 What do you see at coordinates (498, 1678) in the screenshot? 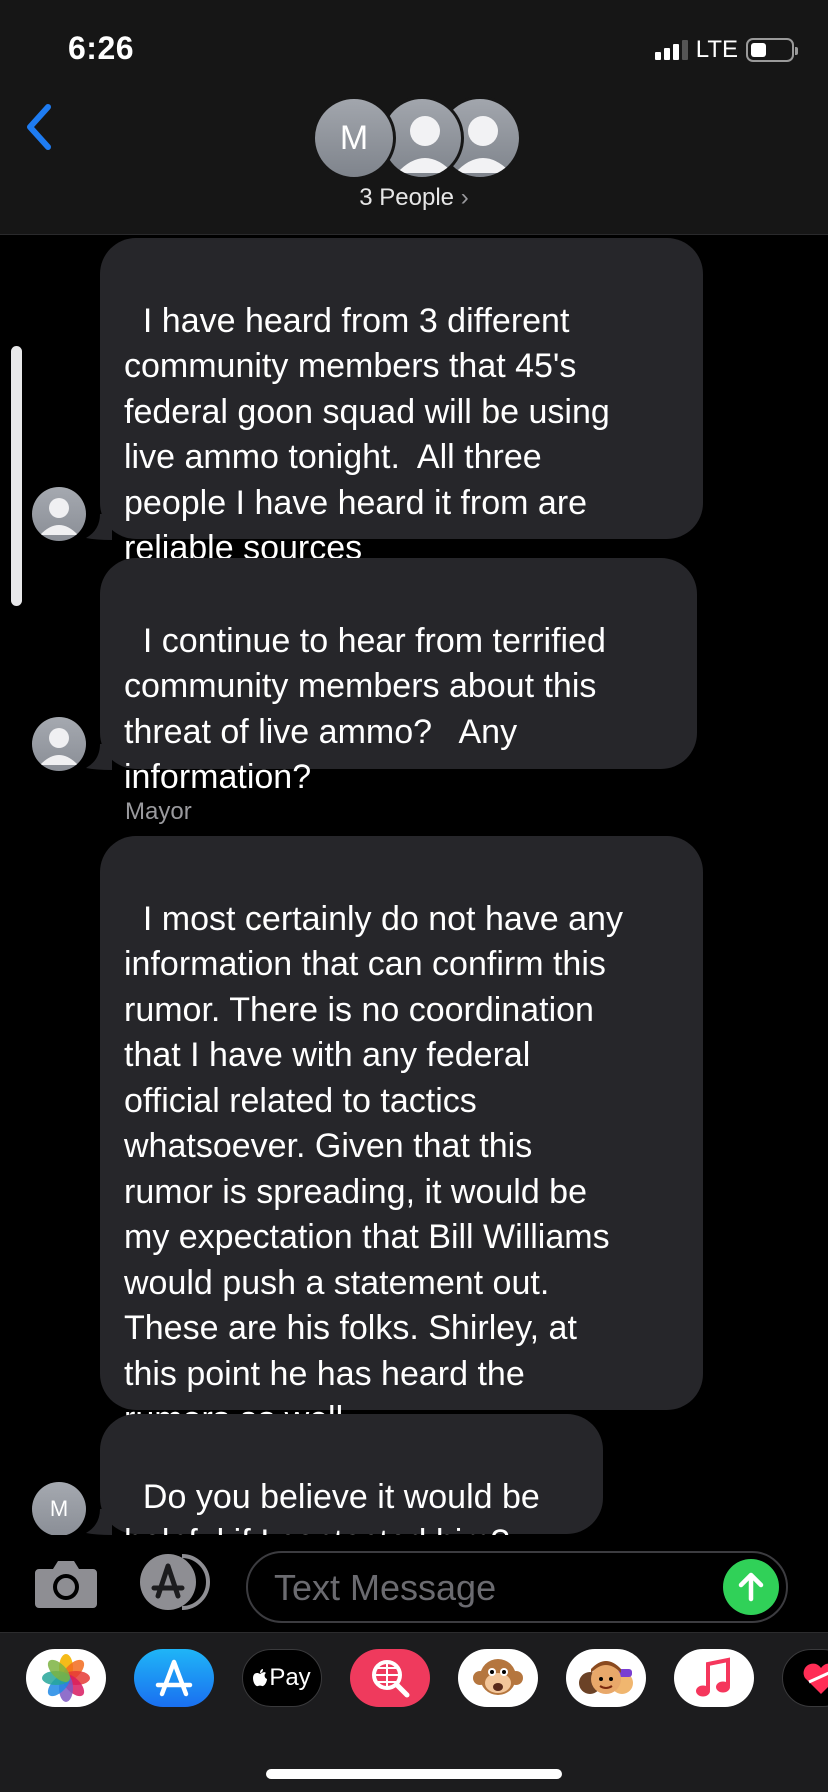
I see `animoji-icon` at bounding box center [498, 1678].